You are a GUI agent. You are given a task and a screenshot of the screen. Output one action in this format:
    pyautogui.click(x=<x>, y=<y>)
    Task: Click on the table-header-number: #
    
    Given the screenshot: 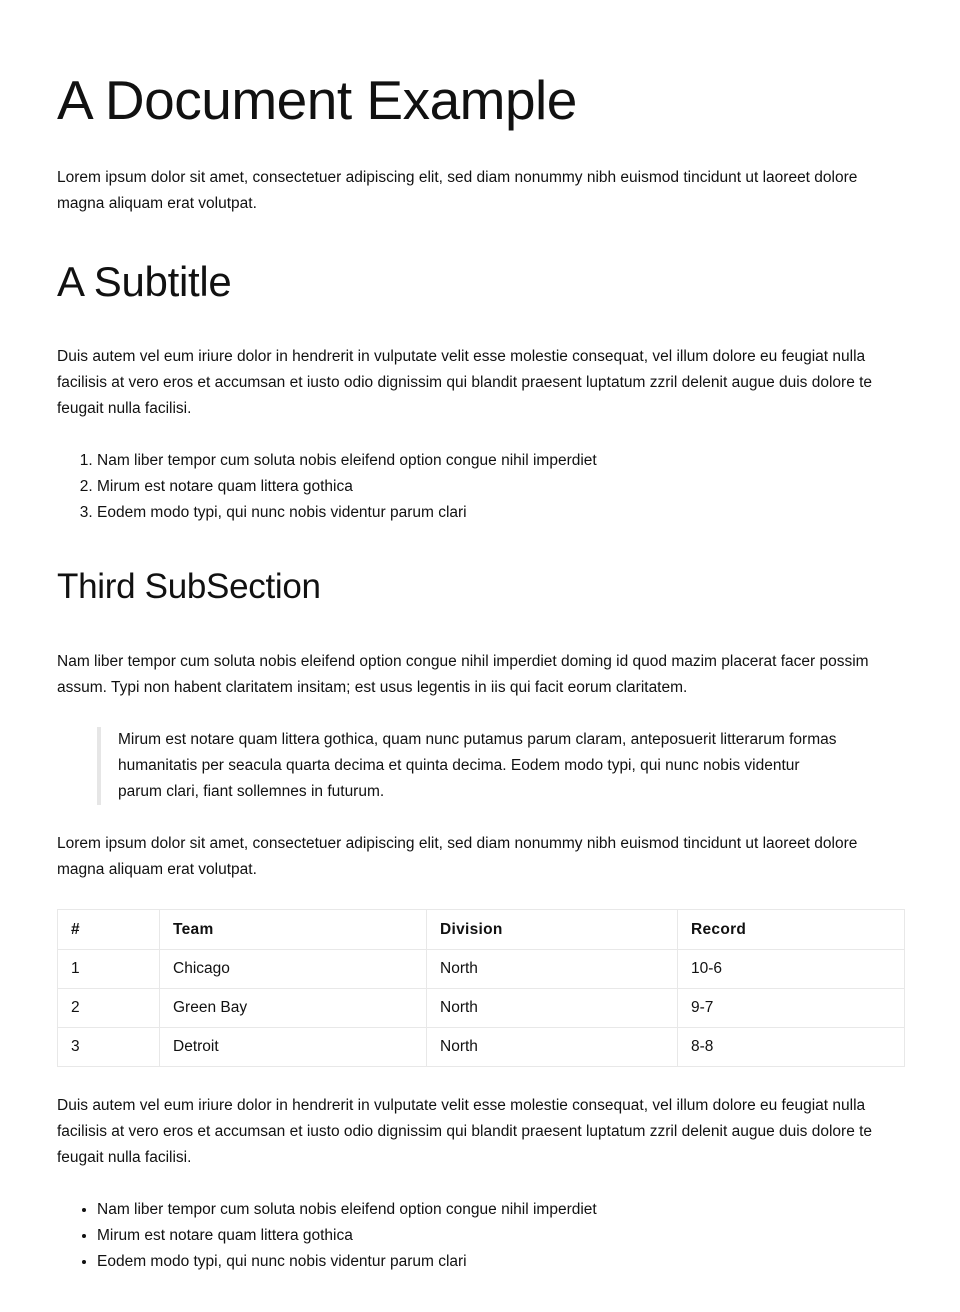 What is the action you would take?
    pyautogui.click(x=108, y=929)
    